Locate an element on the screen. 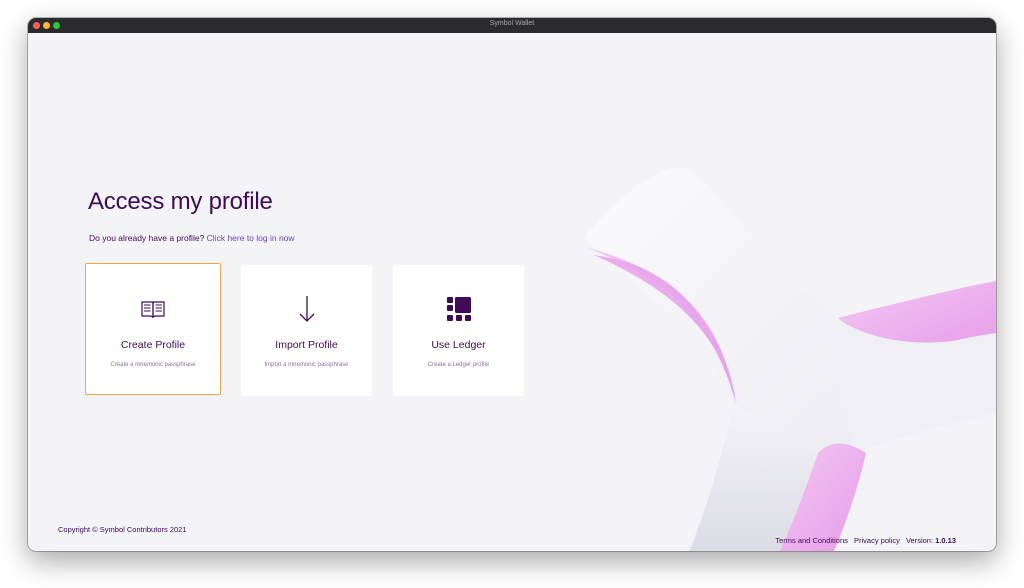 The width and height of the screenshot is (1024, 588). arrow-down-icon is located at coordinates (306, 309).